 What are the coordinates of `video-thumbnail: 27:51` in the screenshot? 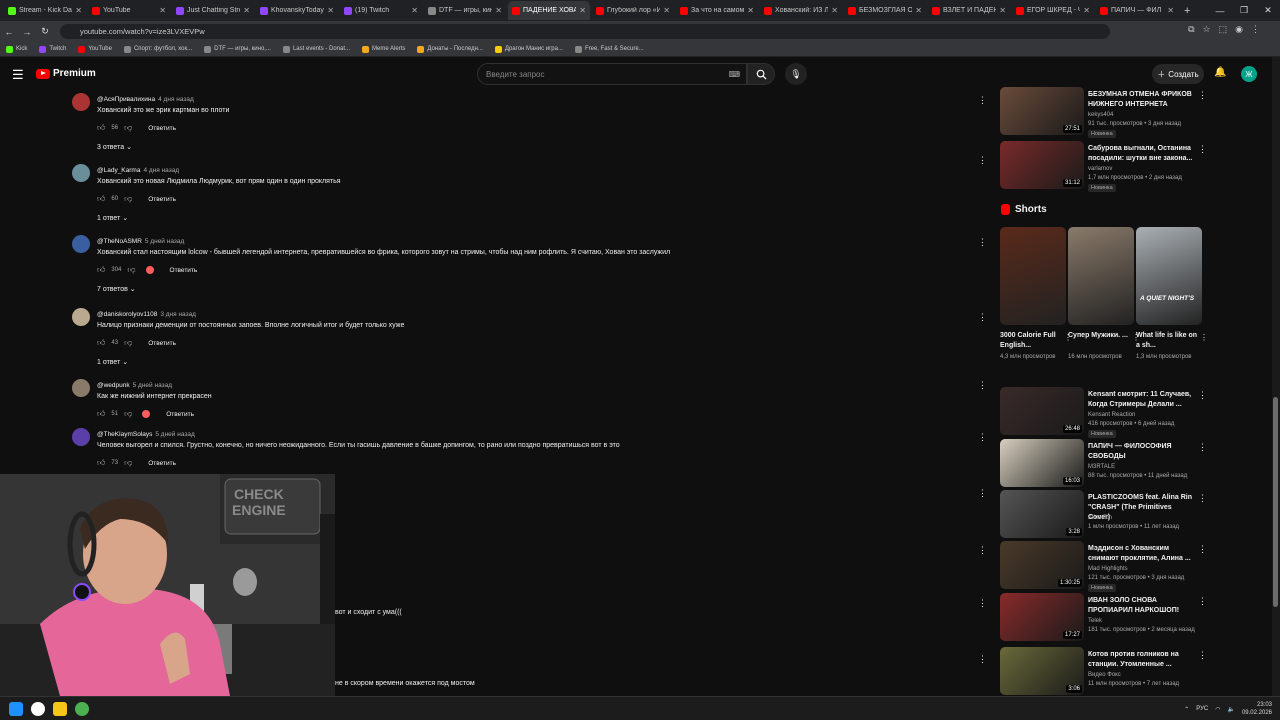 It's located at (1042, 111).